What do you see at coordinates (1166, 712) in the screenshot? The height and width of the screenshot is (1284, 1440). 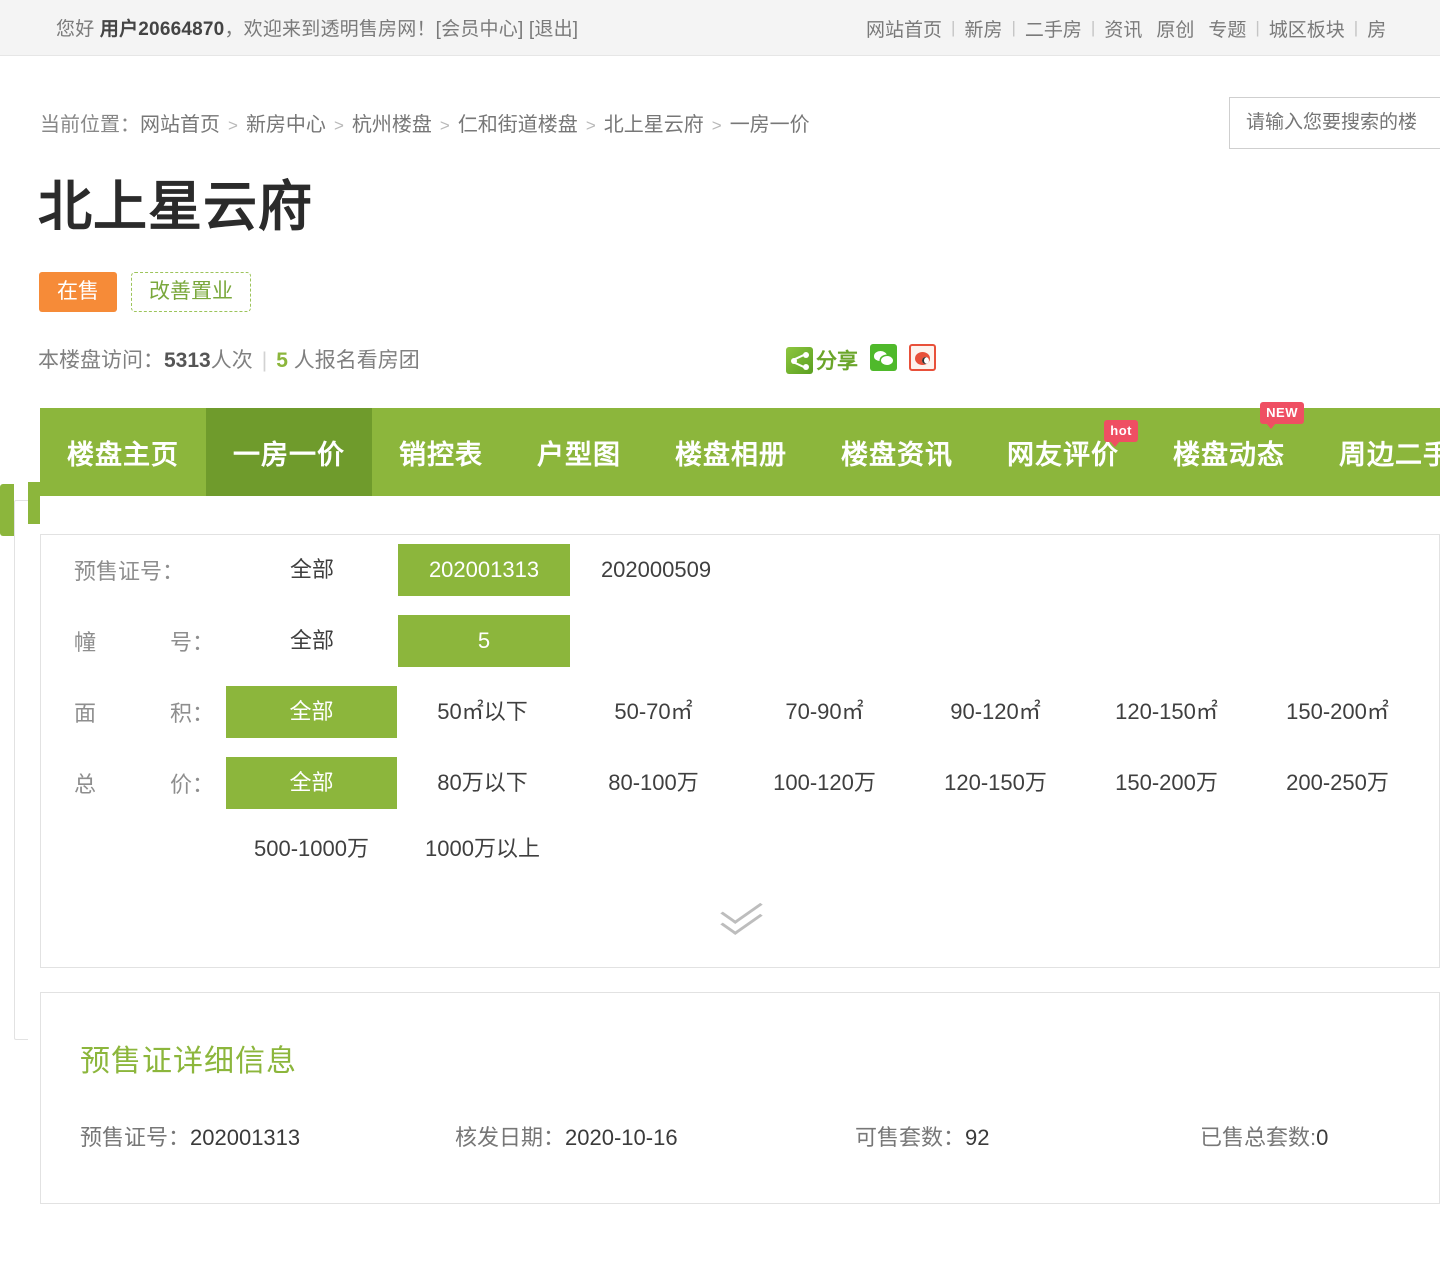 I see `filter-option-area-5: 120-150㎡` at bounding box center [1166, 712].